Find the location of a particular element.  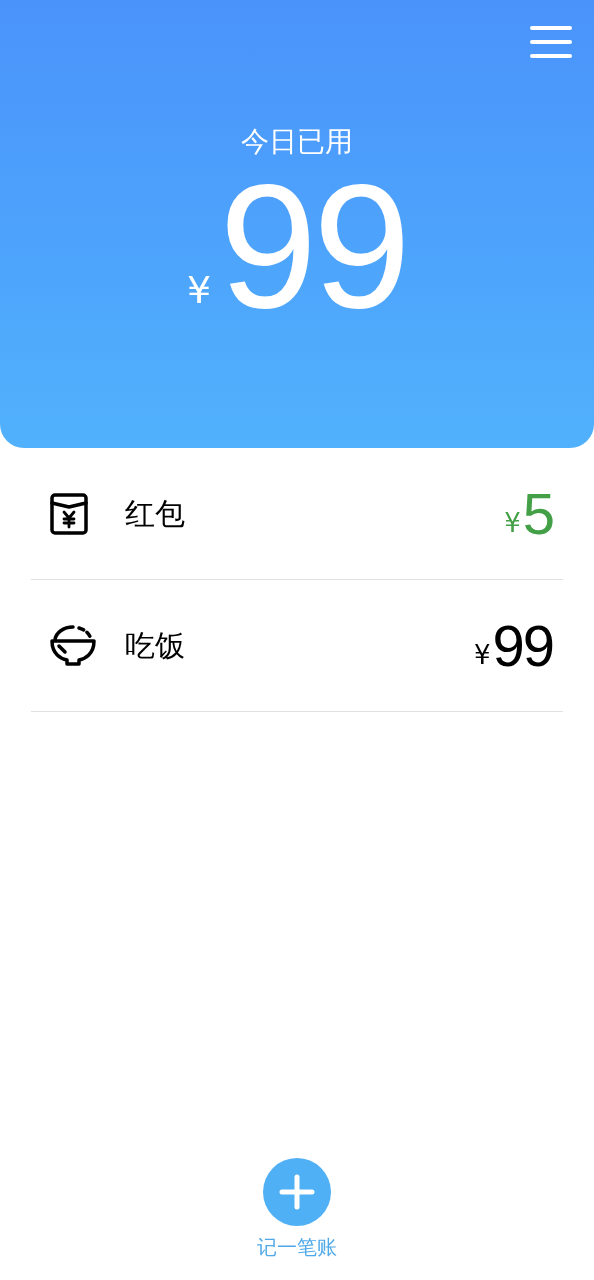

envelope-icon is located at coordinates (69, 513).